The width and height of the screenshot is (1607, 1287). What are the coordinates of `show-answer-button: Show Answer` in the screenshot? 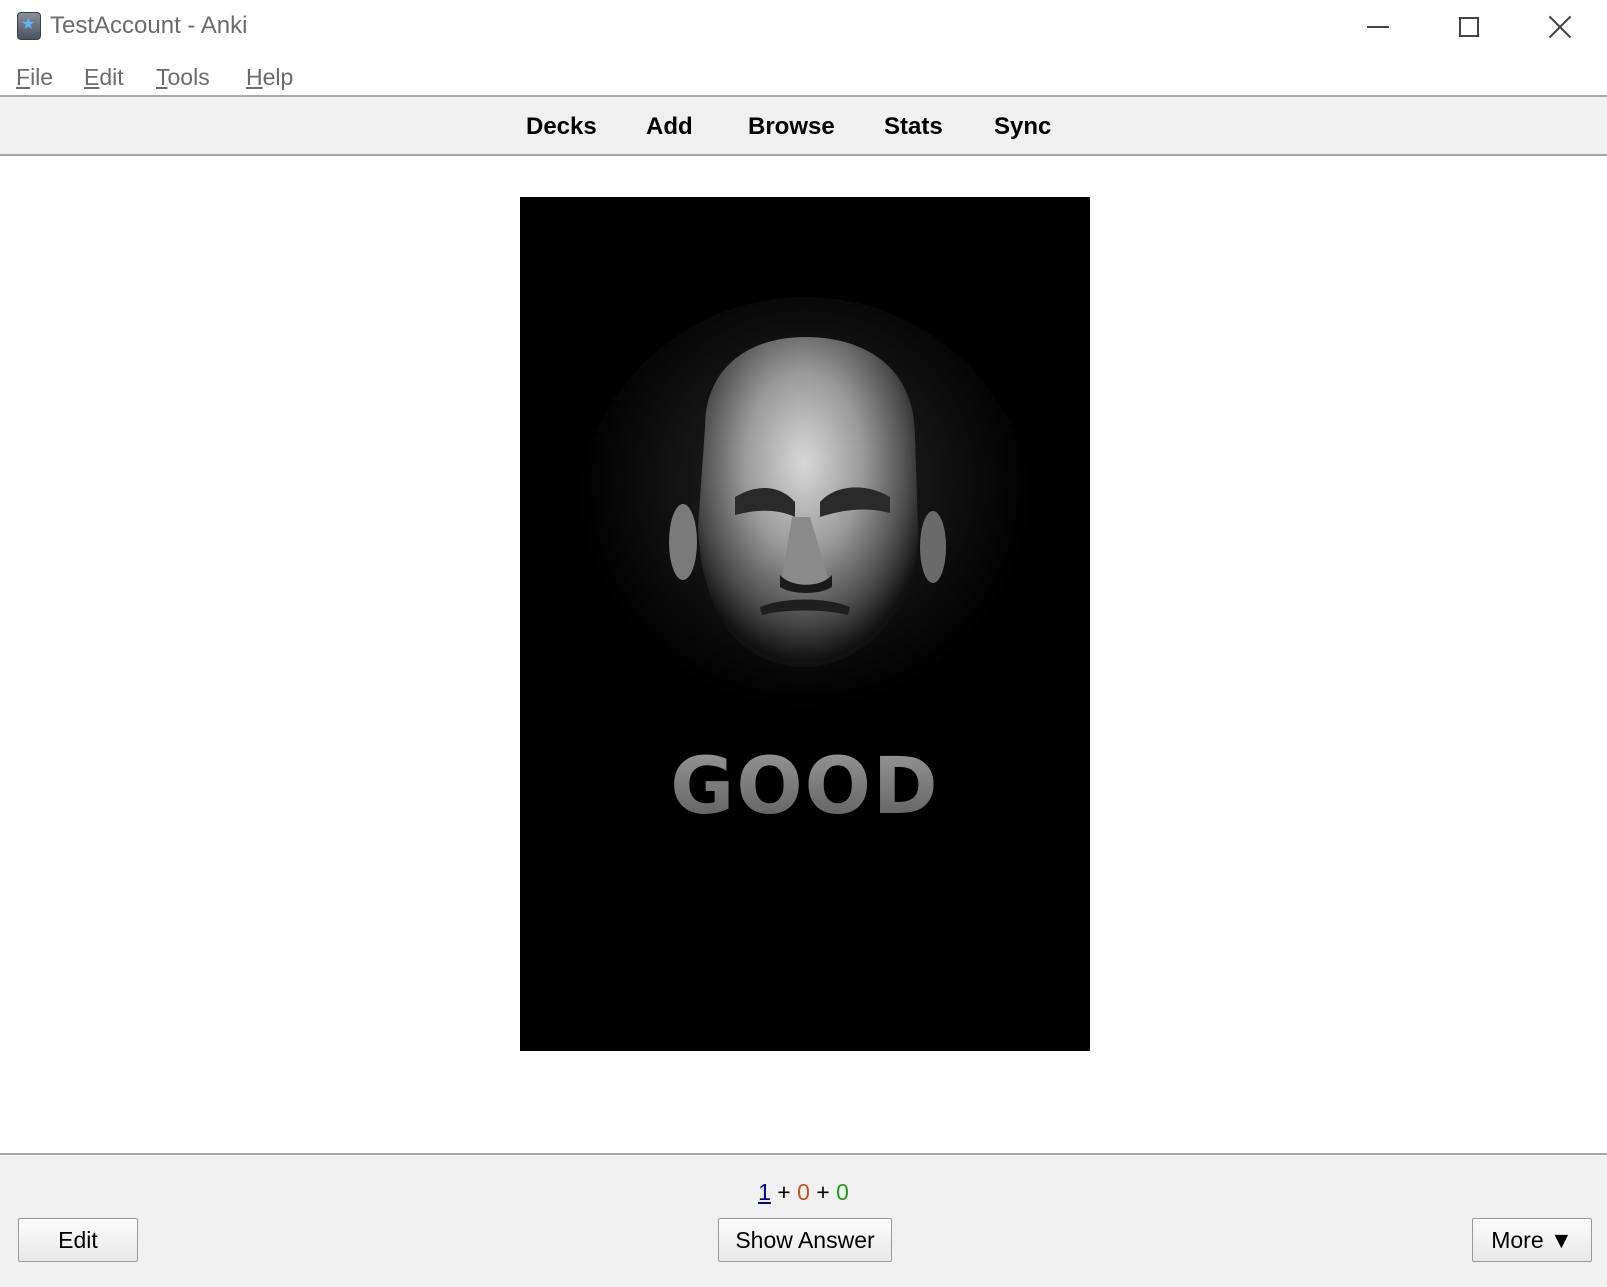 It's located at (805, 1240).